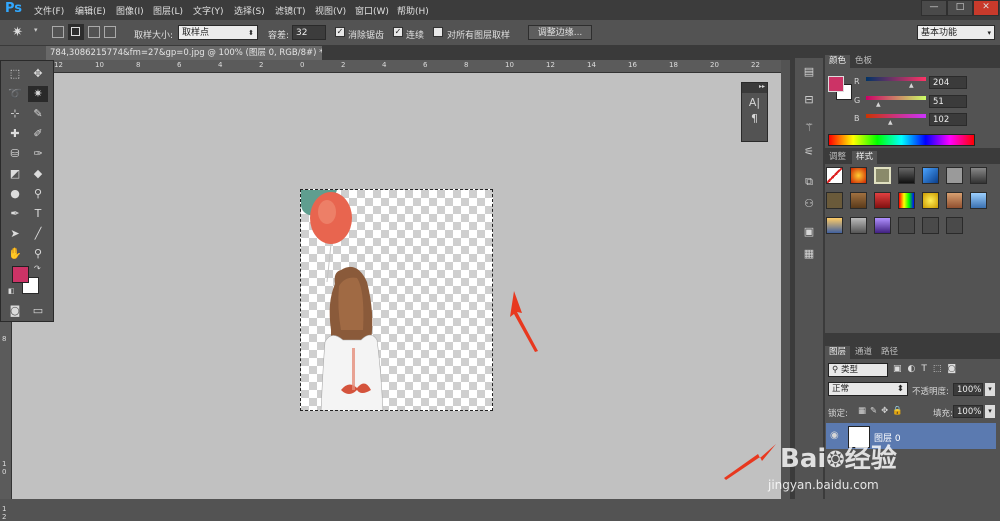 The image size is (1000, 521). What do you see at coordinates (340, 32) in the screenshot?
I see `antialias-checkbox: ✓` at bounding box center [340, 32].